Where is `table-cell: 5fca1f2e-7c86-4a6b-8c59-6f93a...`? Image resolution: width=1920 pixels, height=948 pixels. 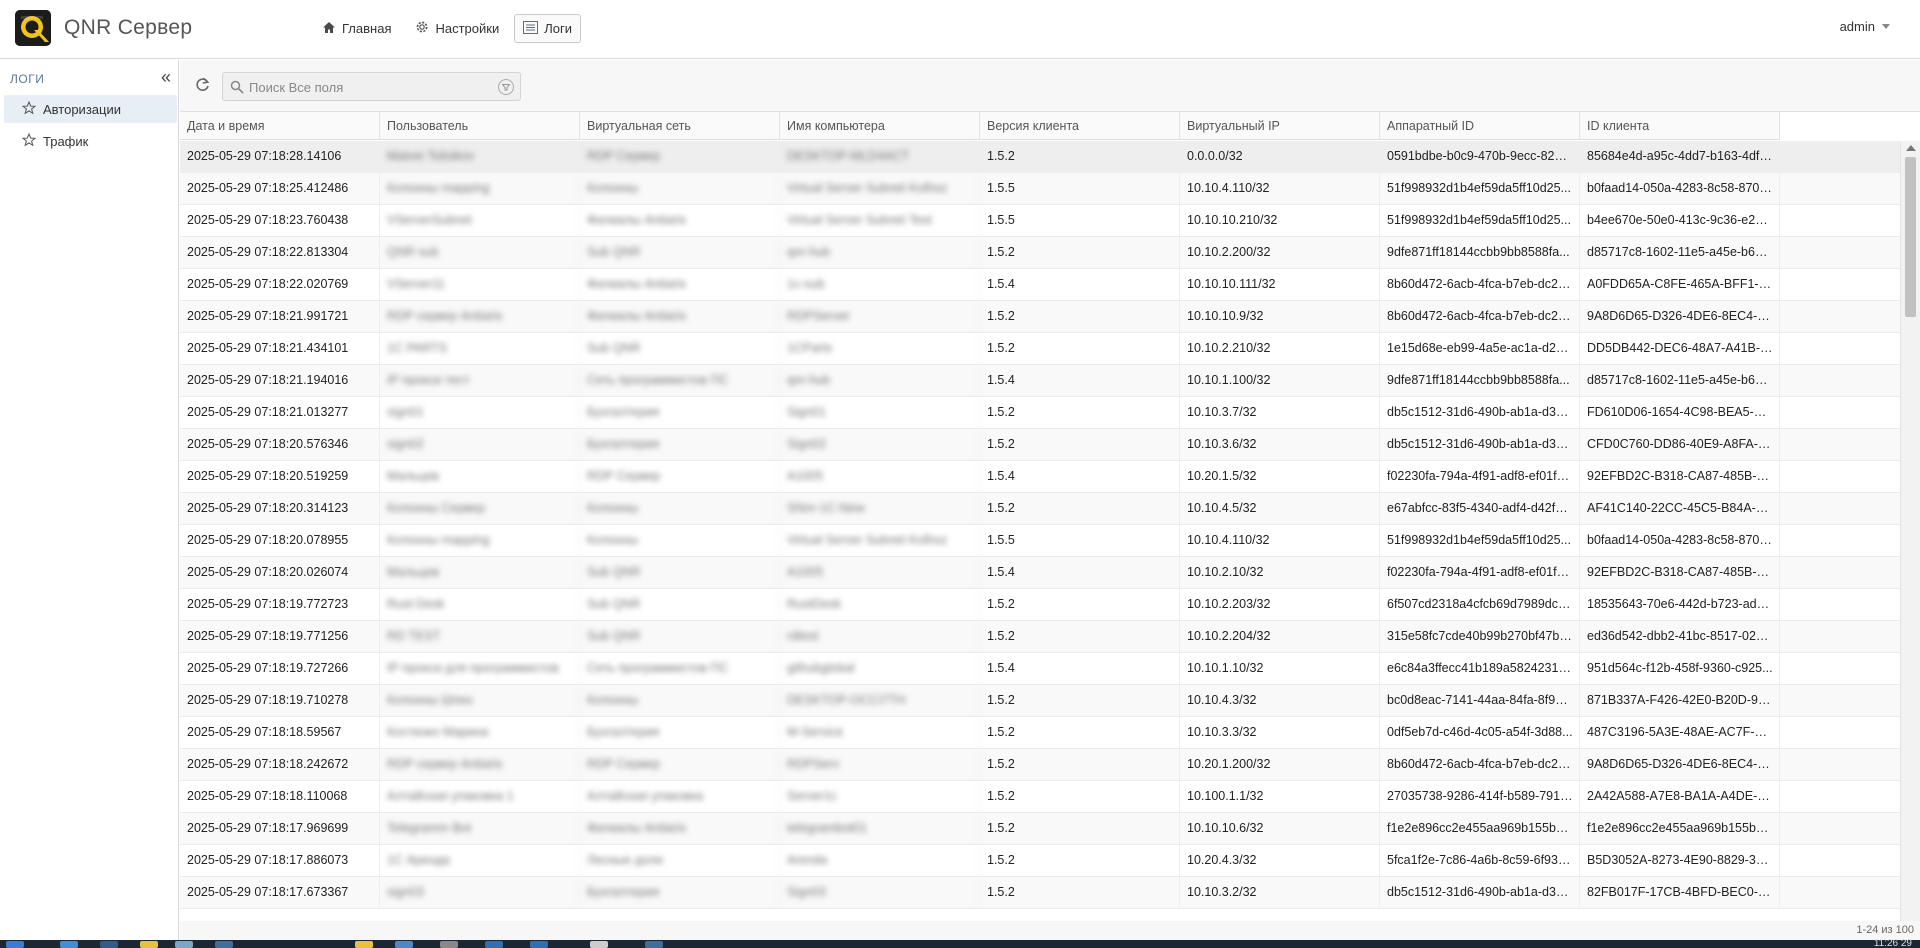
table-cell: 5fca1f2e-7c86-4a6b-8c59-6f93a... is located at coordinates (1480, 860).